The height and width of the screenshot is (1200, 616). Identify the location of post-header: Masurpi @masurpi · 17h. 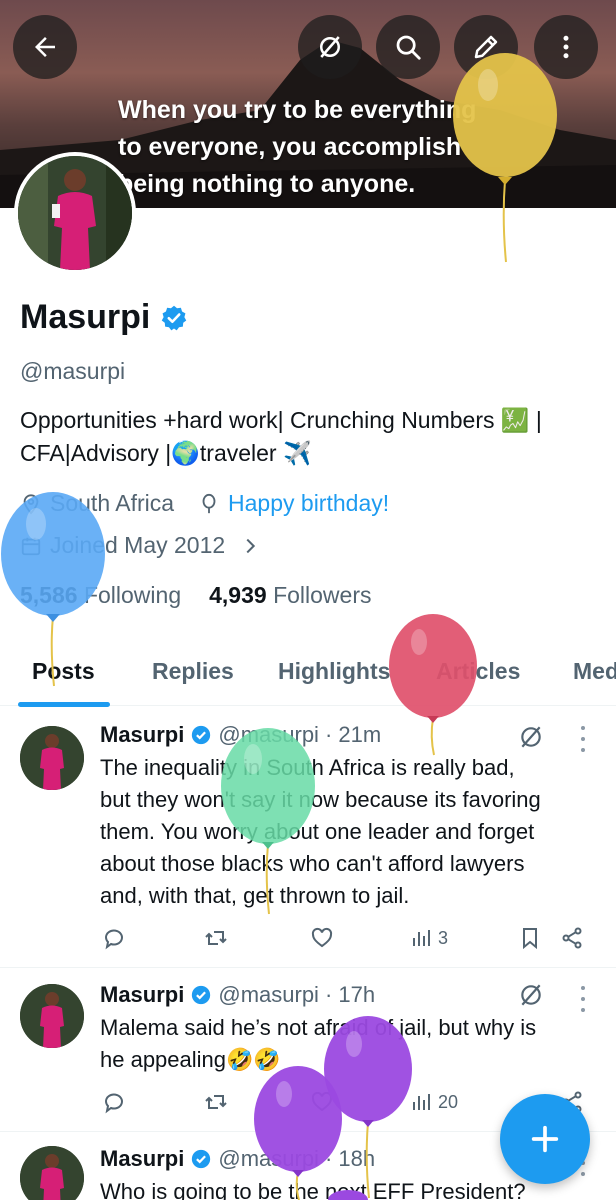
(237, 995).